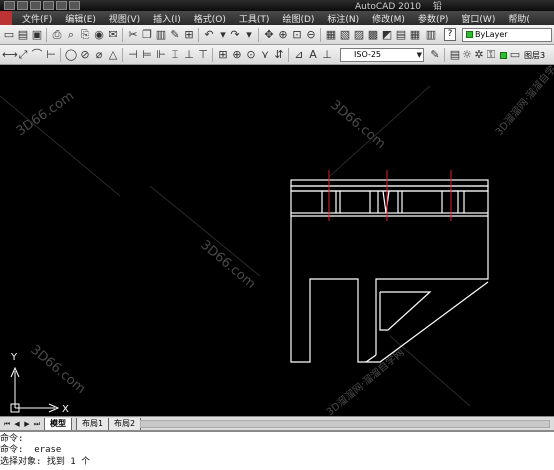  I want to click on save-icon: ▣, so click(37, 35).